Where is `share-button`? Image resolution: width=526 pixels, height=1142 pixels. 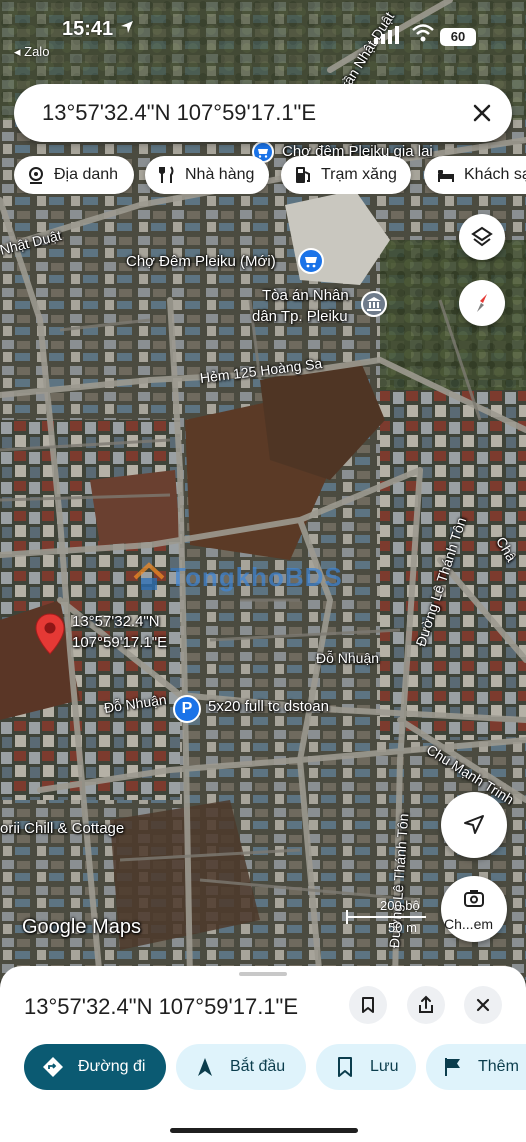
share-button is located at coordinates (426, 1005).